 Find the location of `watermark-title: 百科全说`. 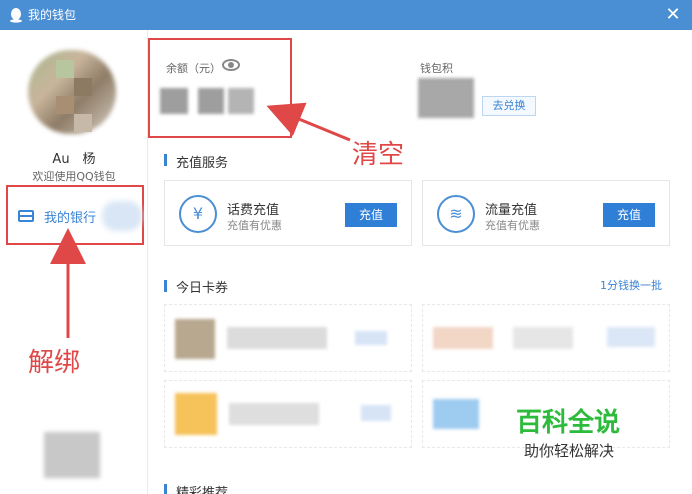

watermark-title: 百科全说 is located at coordinates (568, 423).